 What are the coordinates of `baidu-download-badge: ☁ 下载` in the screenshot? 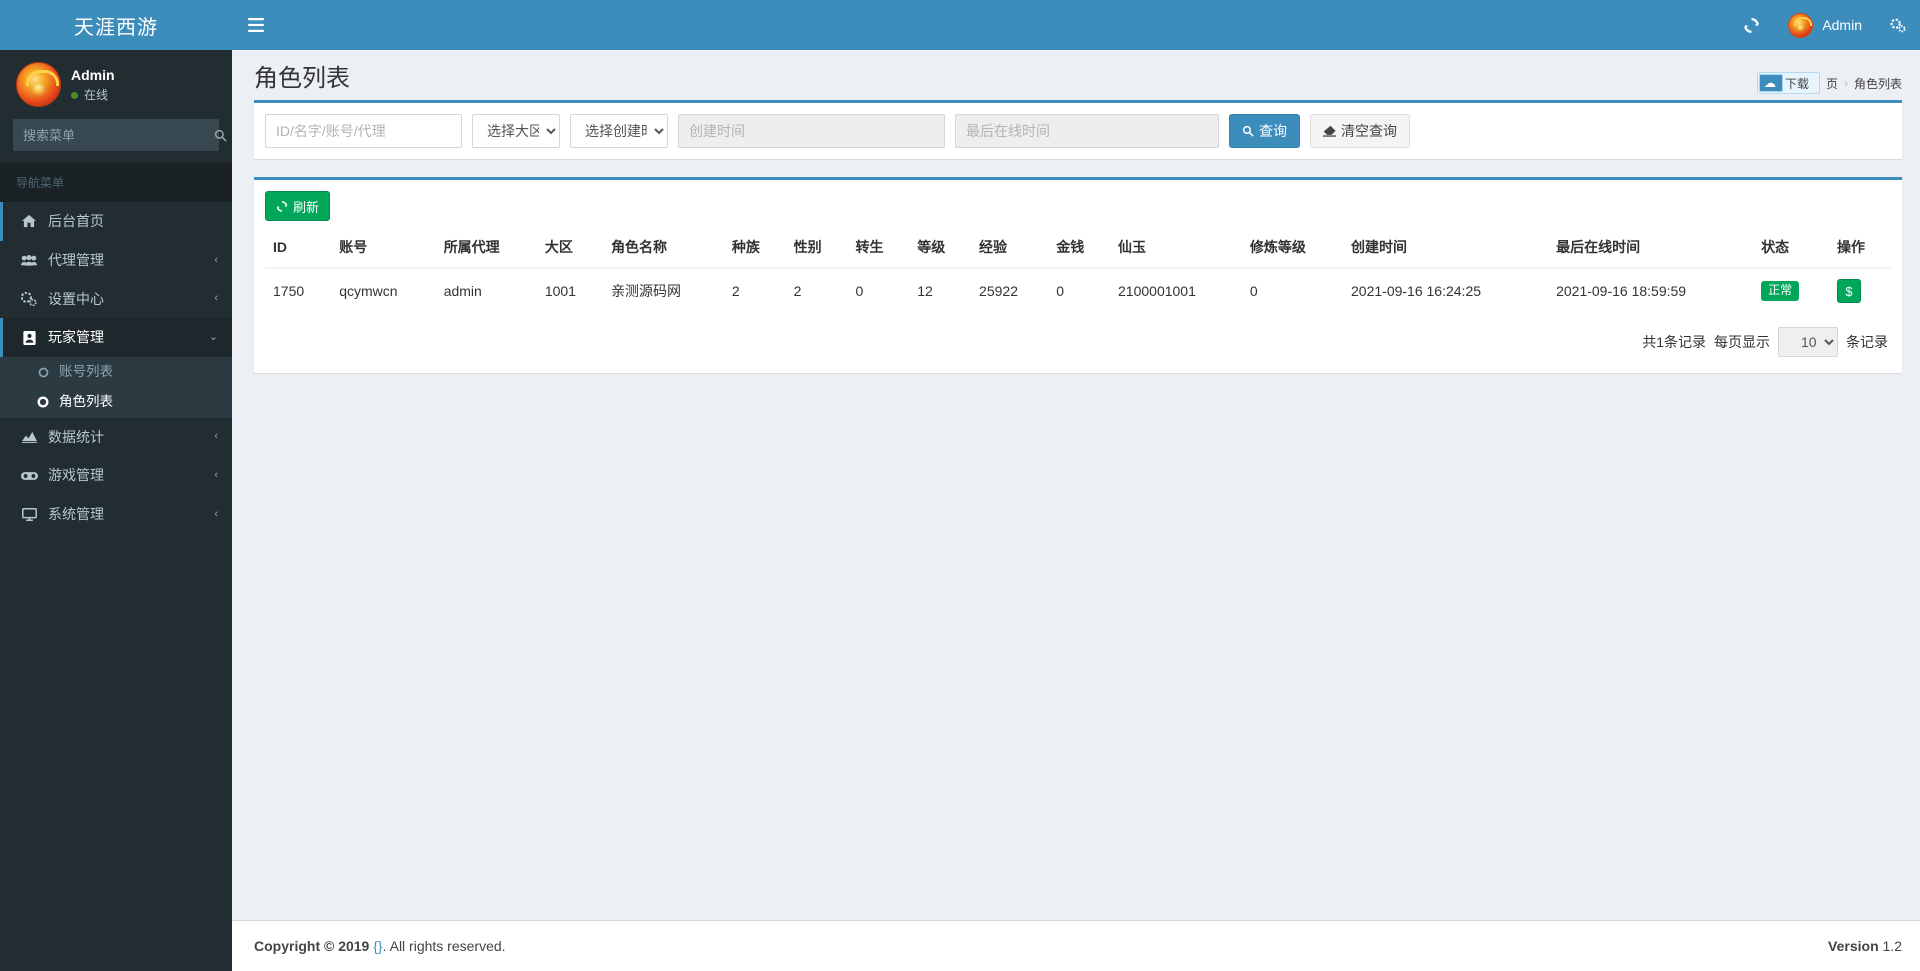 It's located at (1788, 83).